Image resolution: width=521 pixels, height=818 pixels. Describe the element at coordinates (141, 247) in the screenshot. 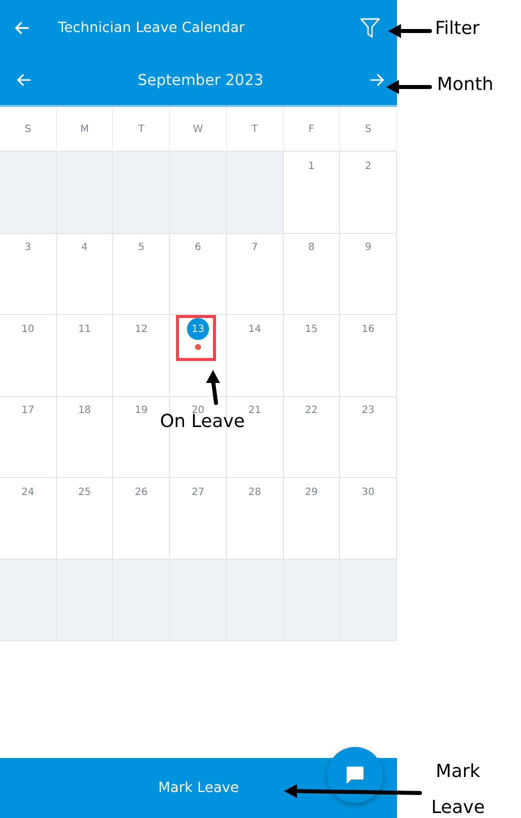

I see `day-number: 5` at that location.